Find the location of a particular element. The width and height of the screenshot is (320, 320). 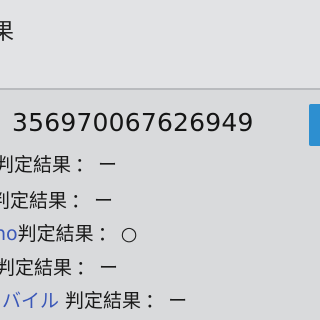

page-title: 果 is located at coordinates (7, 32).